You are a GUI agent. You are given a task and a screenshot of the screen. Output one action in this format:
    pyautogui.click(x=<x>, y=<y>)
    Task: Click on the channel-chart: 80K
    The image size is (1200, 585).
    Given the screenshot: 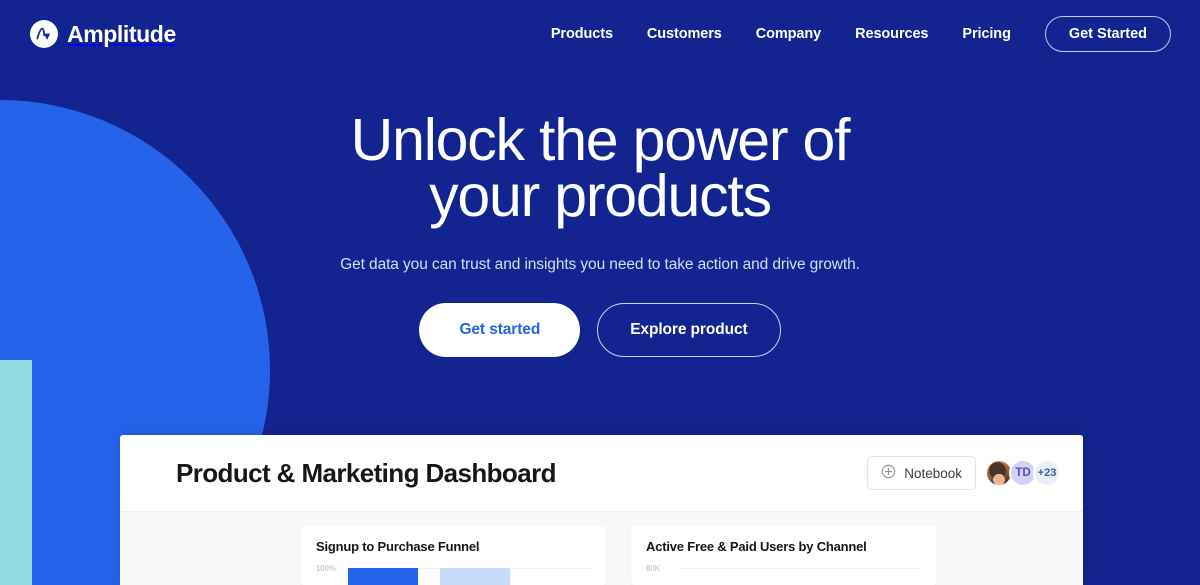 What is the action you would take?
    pyautogui.click(x=783, y=574)
    